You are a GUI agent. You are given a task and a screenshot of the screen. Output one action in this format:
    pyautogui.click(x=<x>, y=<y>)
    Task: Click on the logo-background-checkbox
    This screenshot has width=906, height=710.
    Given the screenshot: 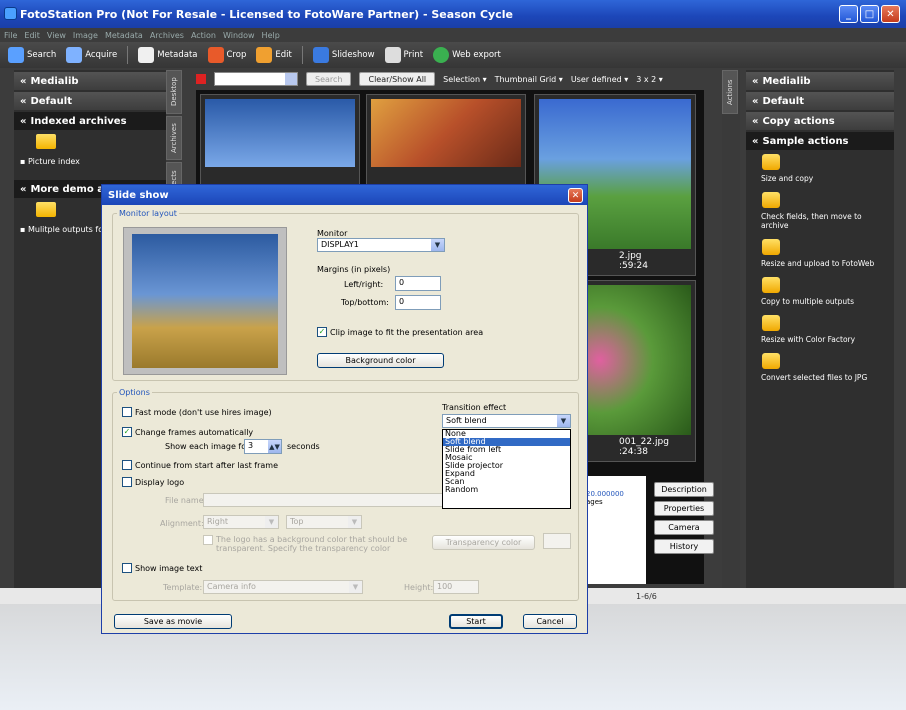 What is the action you would take?
    pyautogui.click(x=208, y=540)
    